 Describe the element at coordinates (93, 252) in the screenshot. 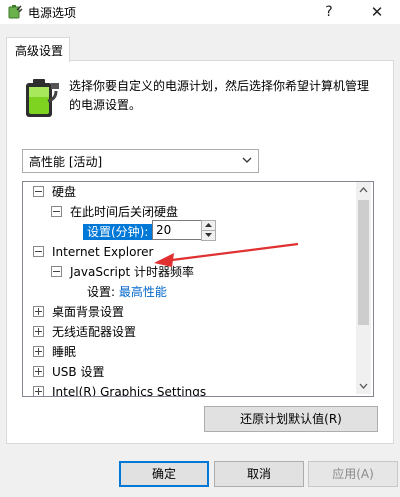

I see `tree-item-internet-explorer: Internet Explorer` at that location.